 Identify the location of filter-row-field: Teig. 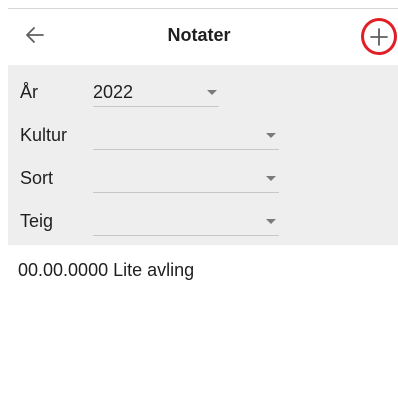
(203, 221).